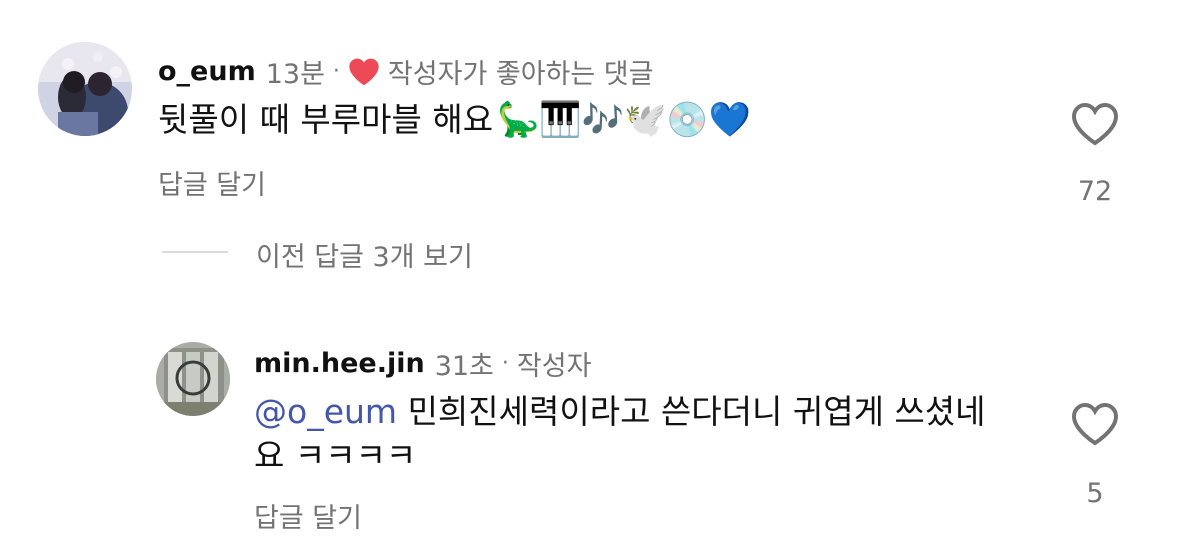  What do you see at coordinates (464, 366) in the screenshot?
I see `comment-time: 31초` at bounding box center [464, 366].